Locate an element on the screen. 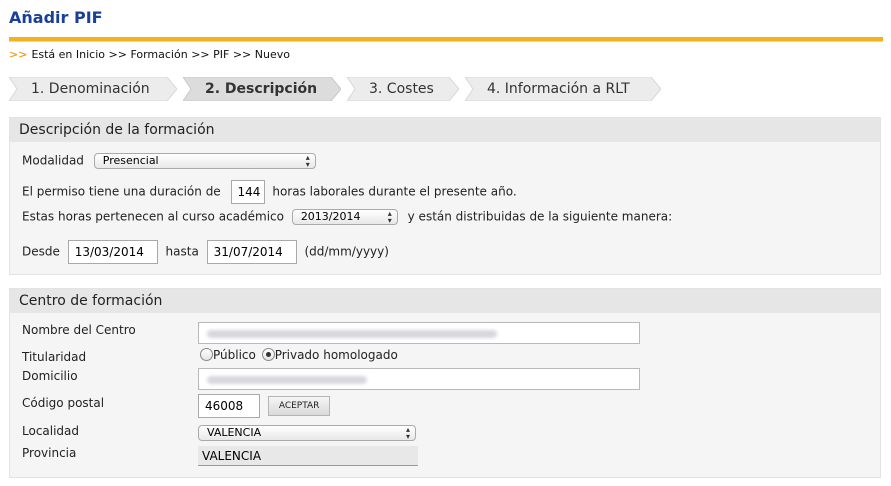 This screenshot has width=891, height=486. modalidad-row: Modalidad Presencial ▴ ▾ is located at coordinates (169, 161).